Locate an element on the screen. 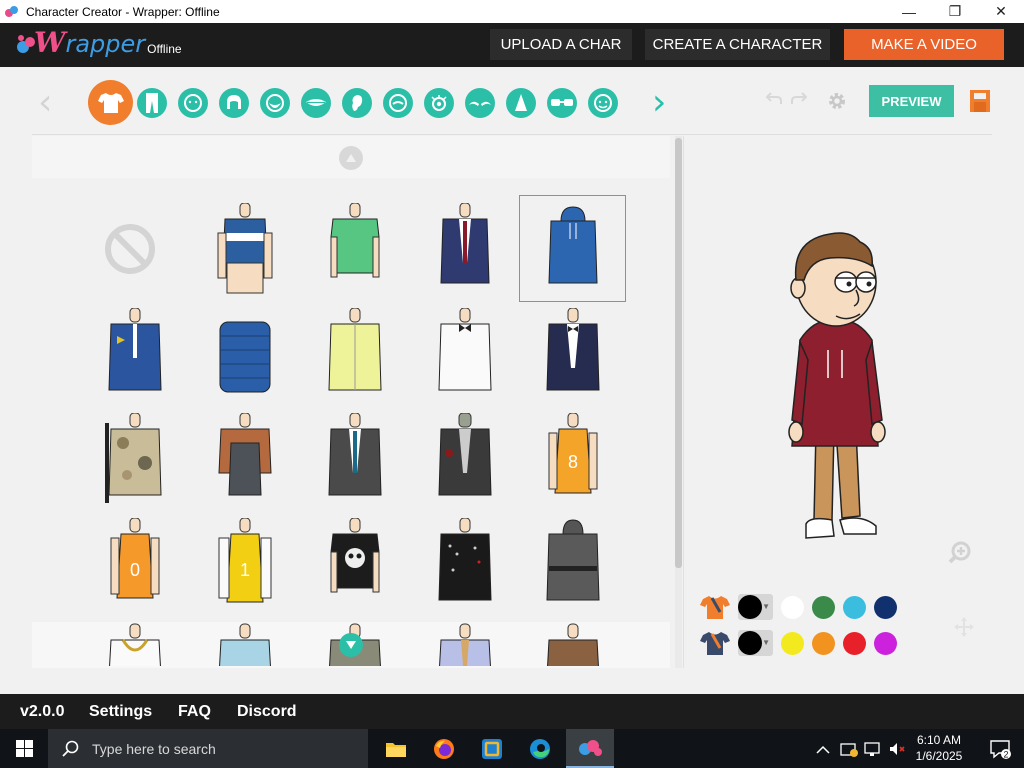  grid-item-zombie-suit is located at coordinates (464, 458).